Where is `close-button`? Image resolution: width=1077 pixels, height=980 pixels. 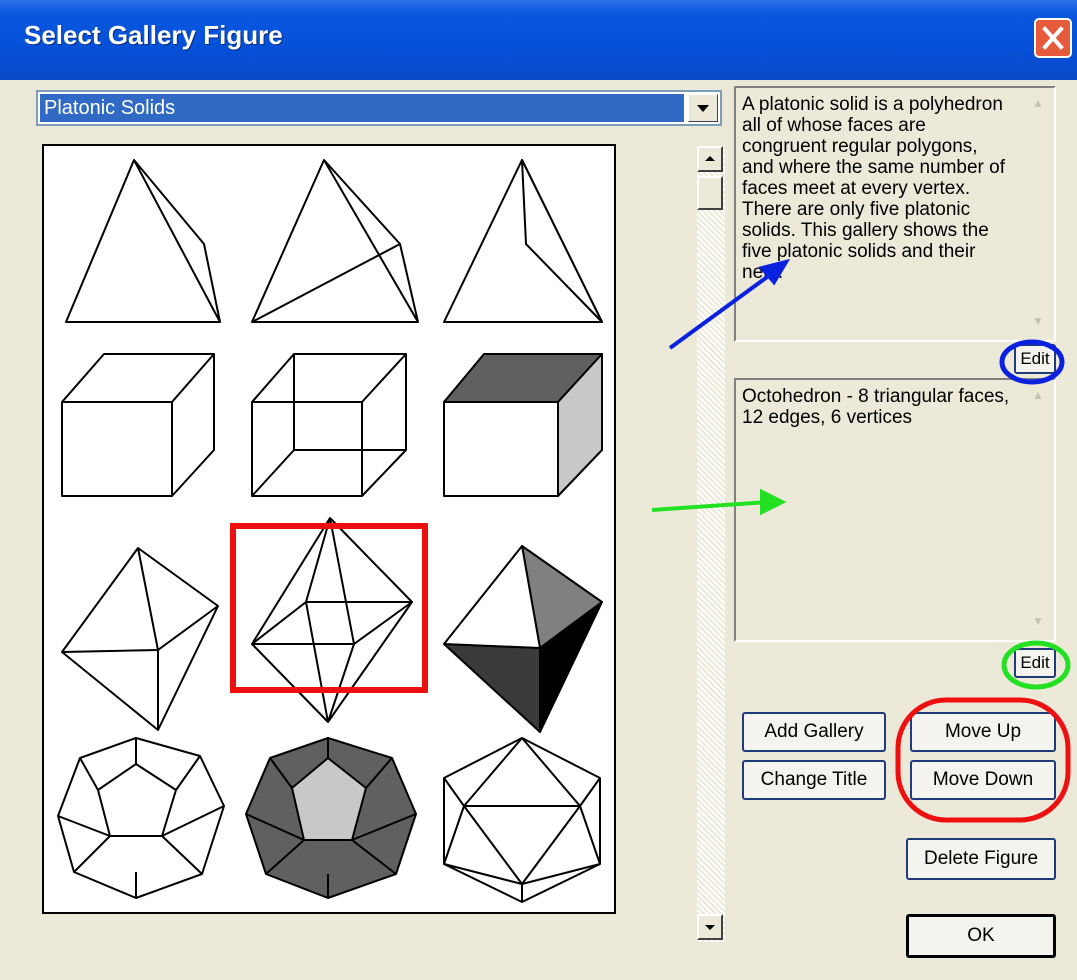
close-button is located at coordinates (1053, 38).